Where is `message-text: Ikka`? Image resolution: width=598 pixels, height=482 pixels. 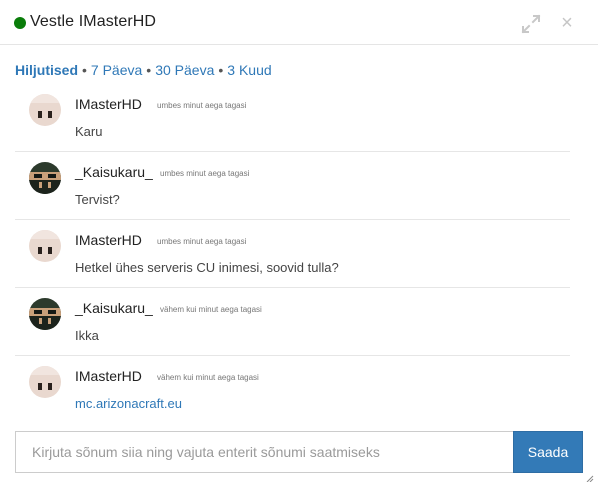 message-text: Ikka is located at coordinates (87, 335).